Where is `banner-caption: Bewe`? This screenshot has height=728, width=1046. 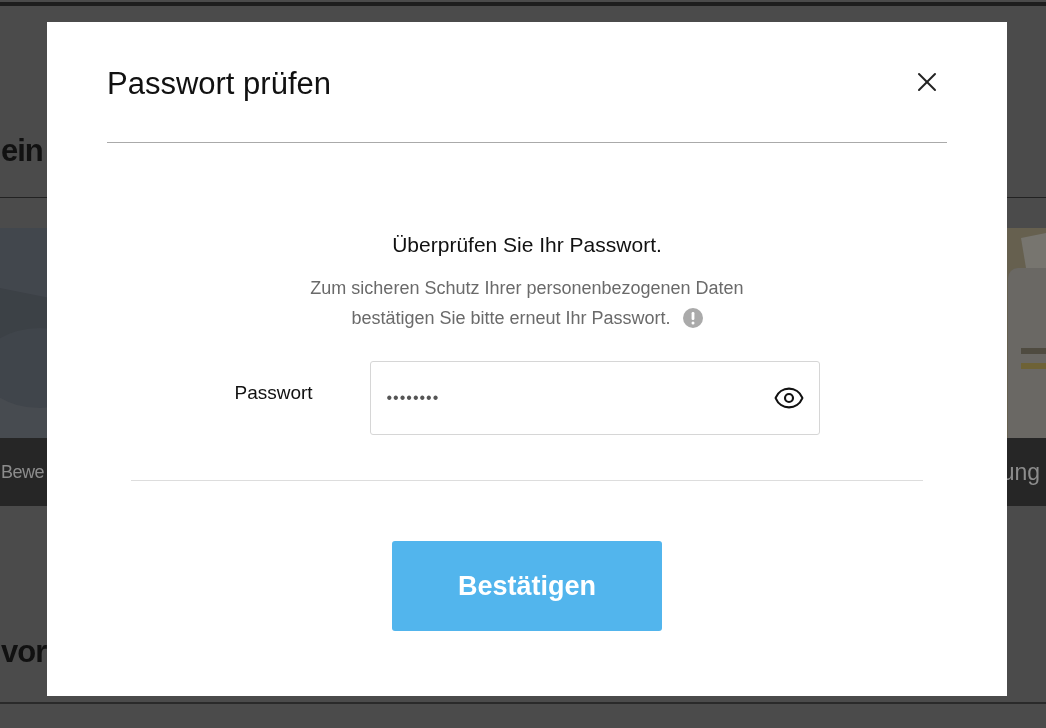 banner-caption: Bewe is located at coordinates (23, 472).